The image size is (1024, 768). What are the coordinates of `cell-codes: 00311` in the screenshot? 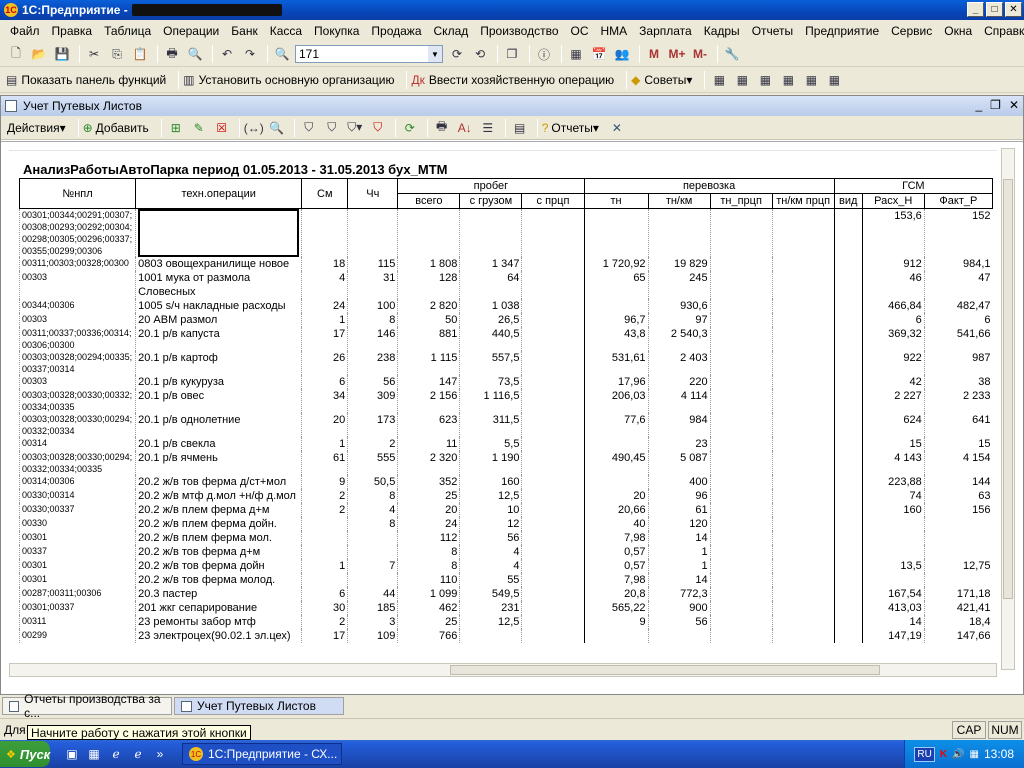 It's located at (77, 622).